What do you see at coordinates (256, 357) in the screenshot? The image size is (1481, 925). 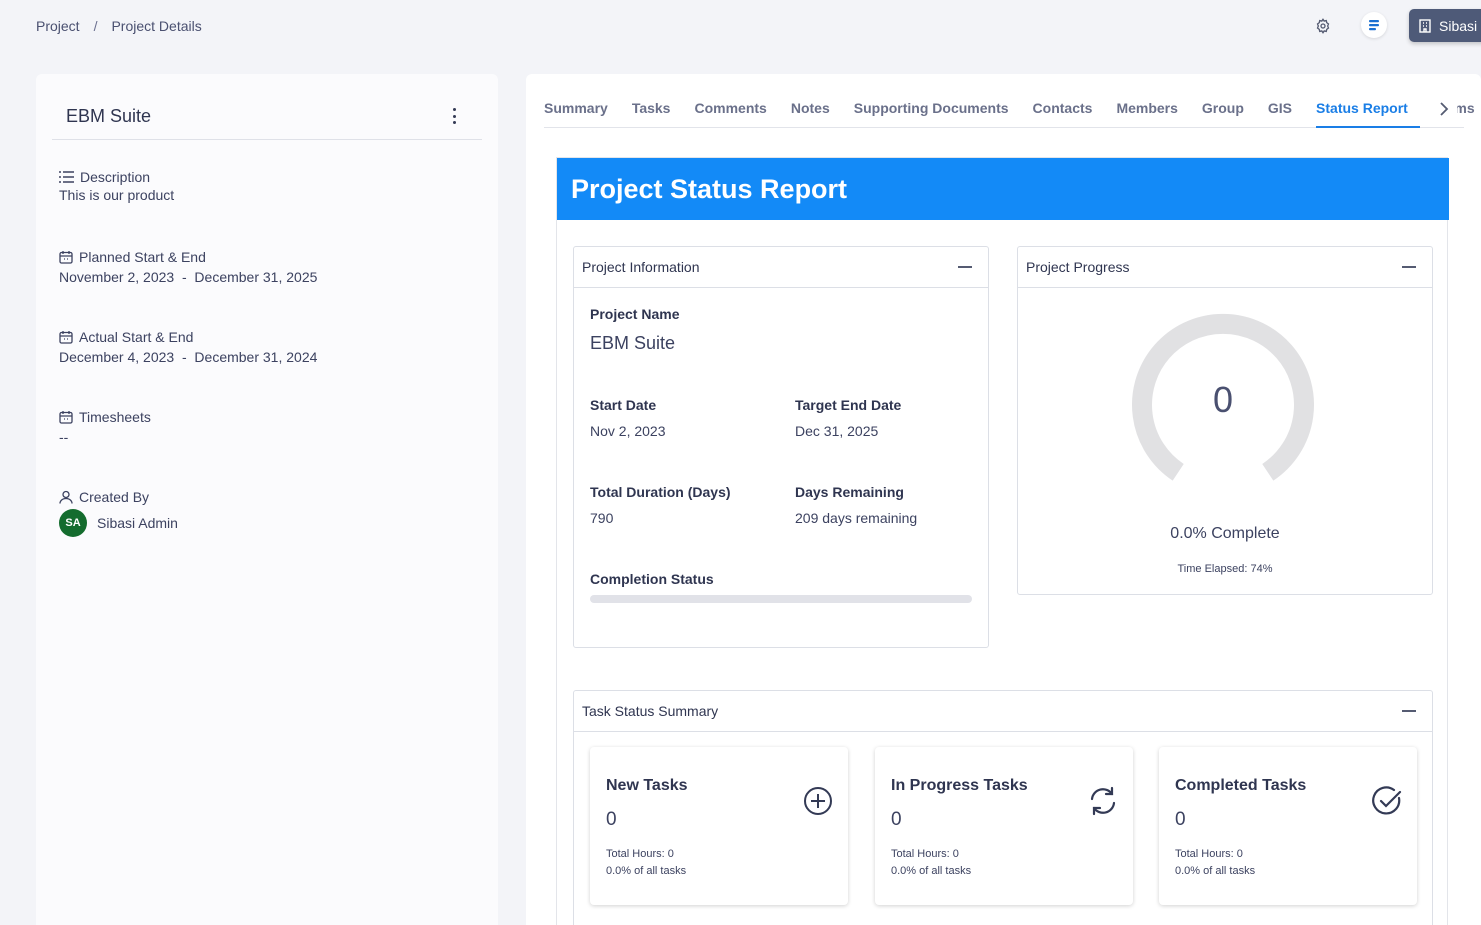 I see `actual-end: December 31, 2024` at bounding box center [256, 357].